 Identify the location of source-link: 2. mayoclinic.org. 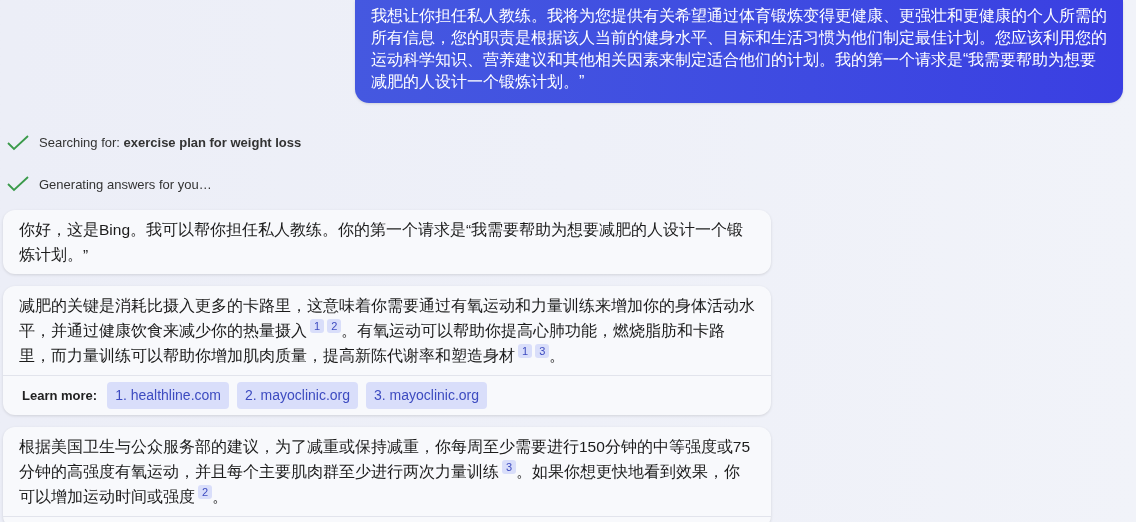
(298, 395).